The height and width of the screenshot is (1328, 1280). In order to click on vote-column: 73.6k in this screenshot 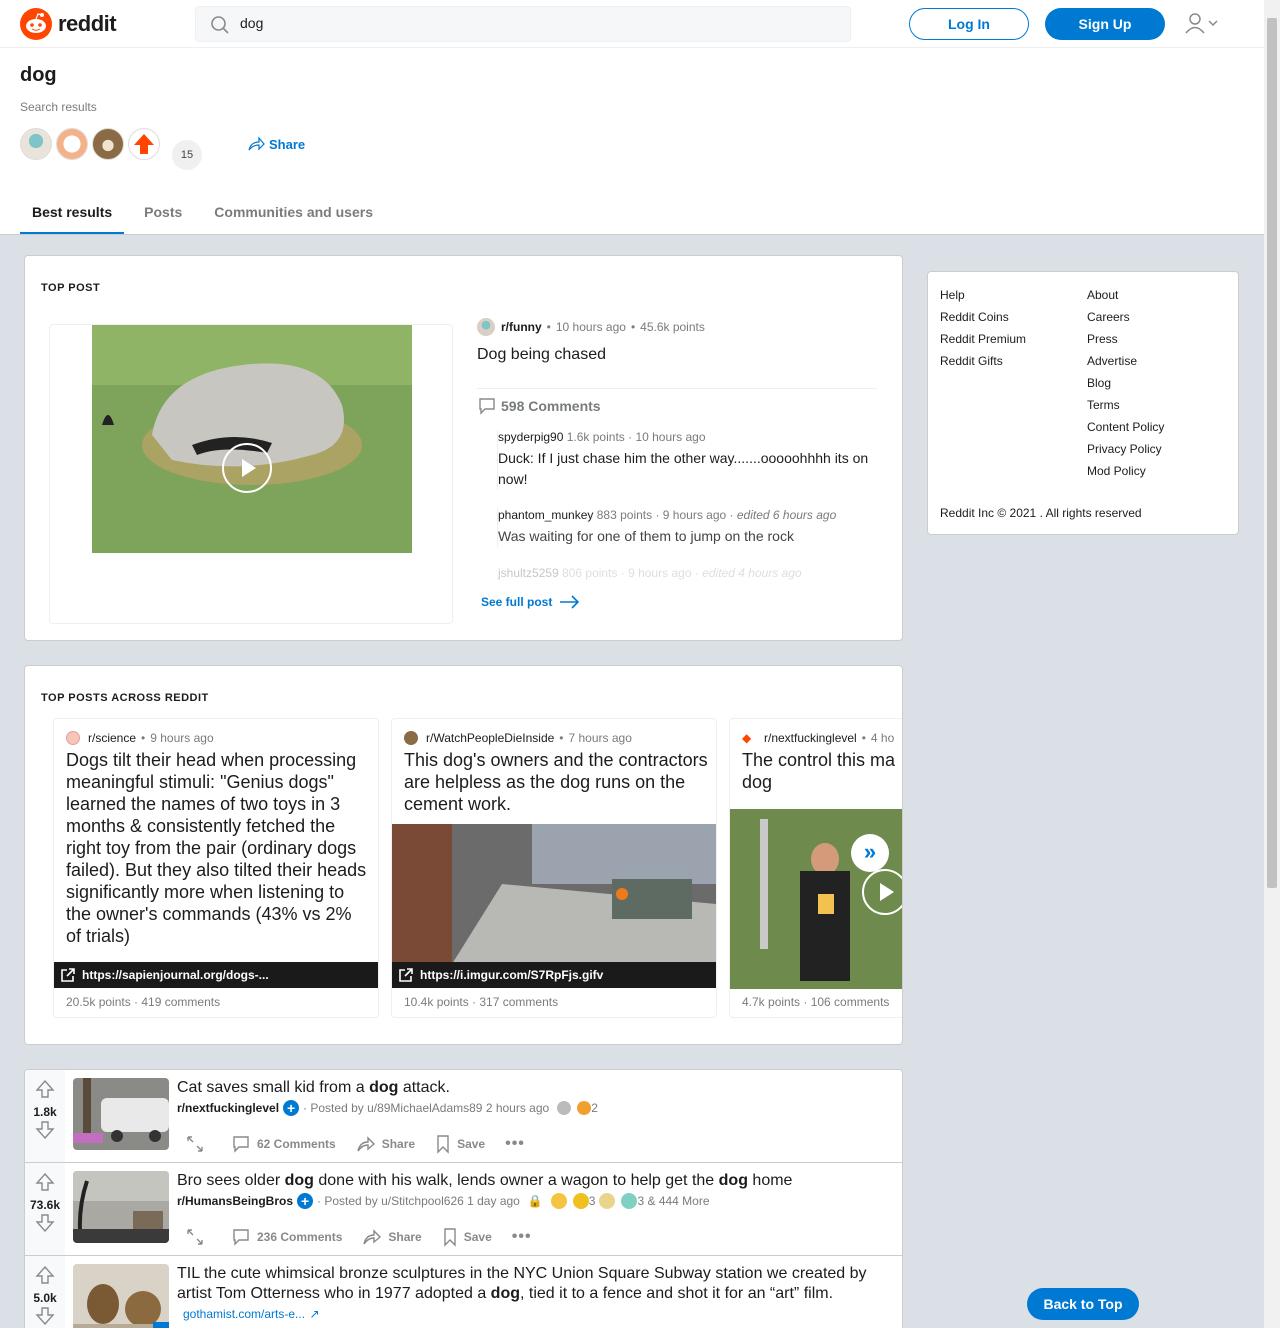, I will do `click(45, 1209)`.